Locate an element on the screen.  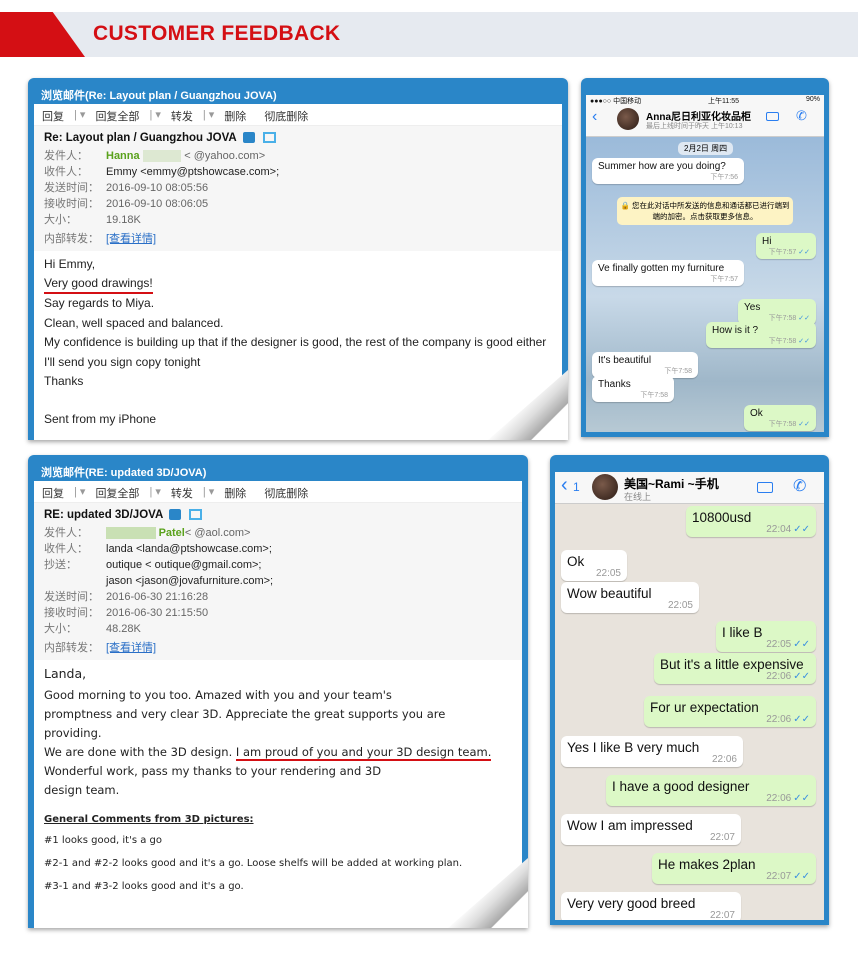
sender-name: Patel is located at coordinates (171, 533).